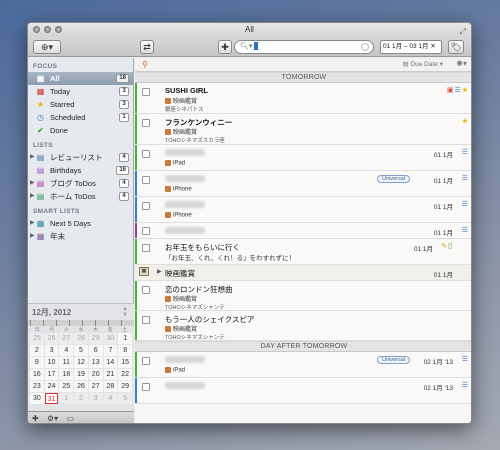  What do you see at coordinates (303, 158) in the screenshot?
I see `task-row: iPad 01 1月 ☰` at bounding box center [303, 158].